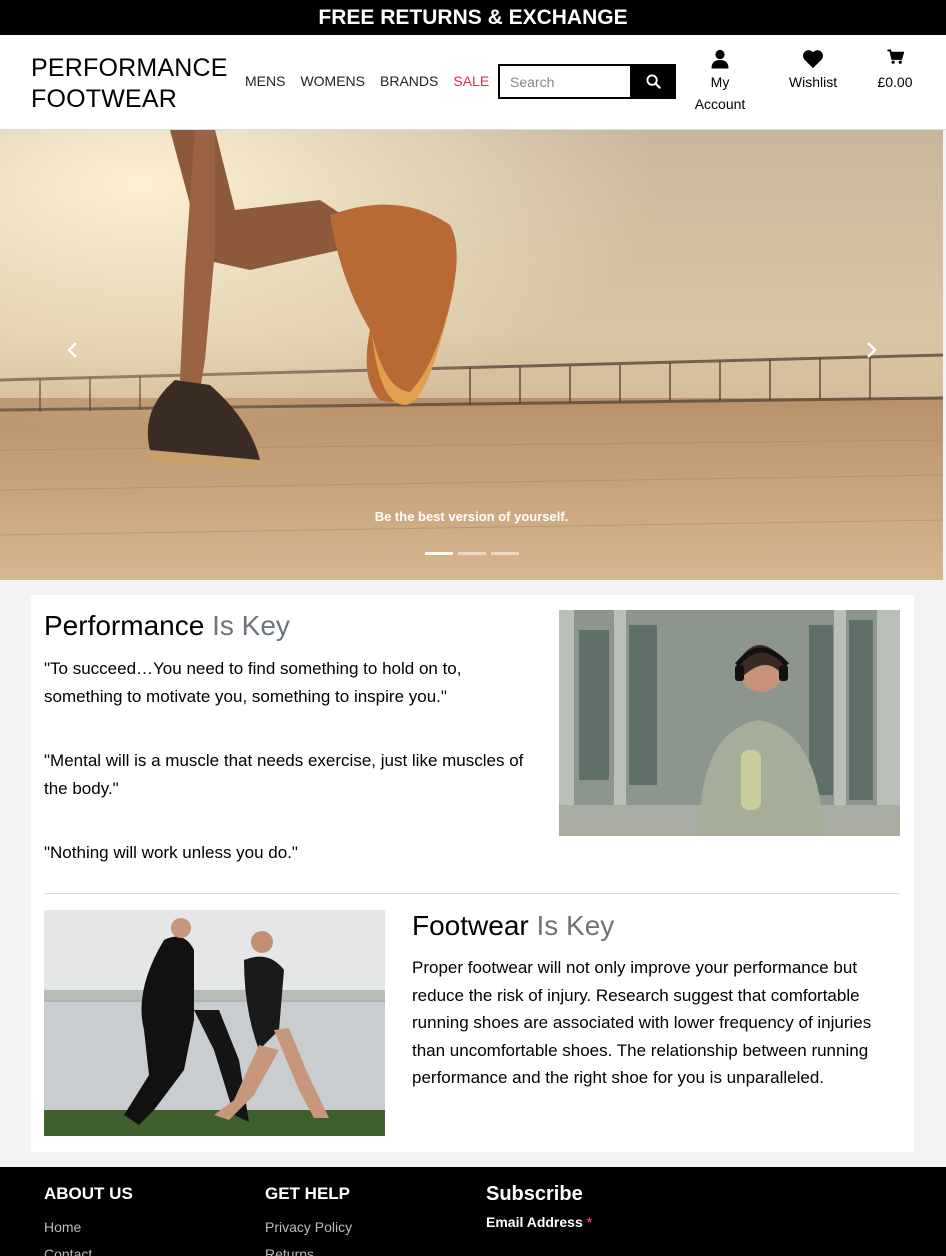  I want to click on footer-link-home: Home, so click(88, 1227).